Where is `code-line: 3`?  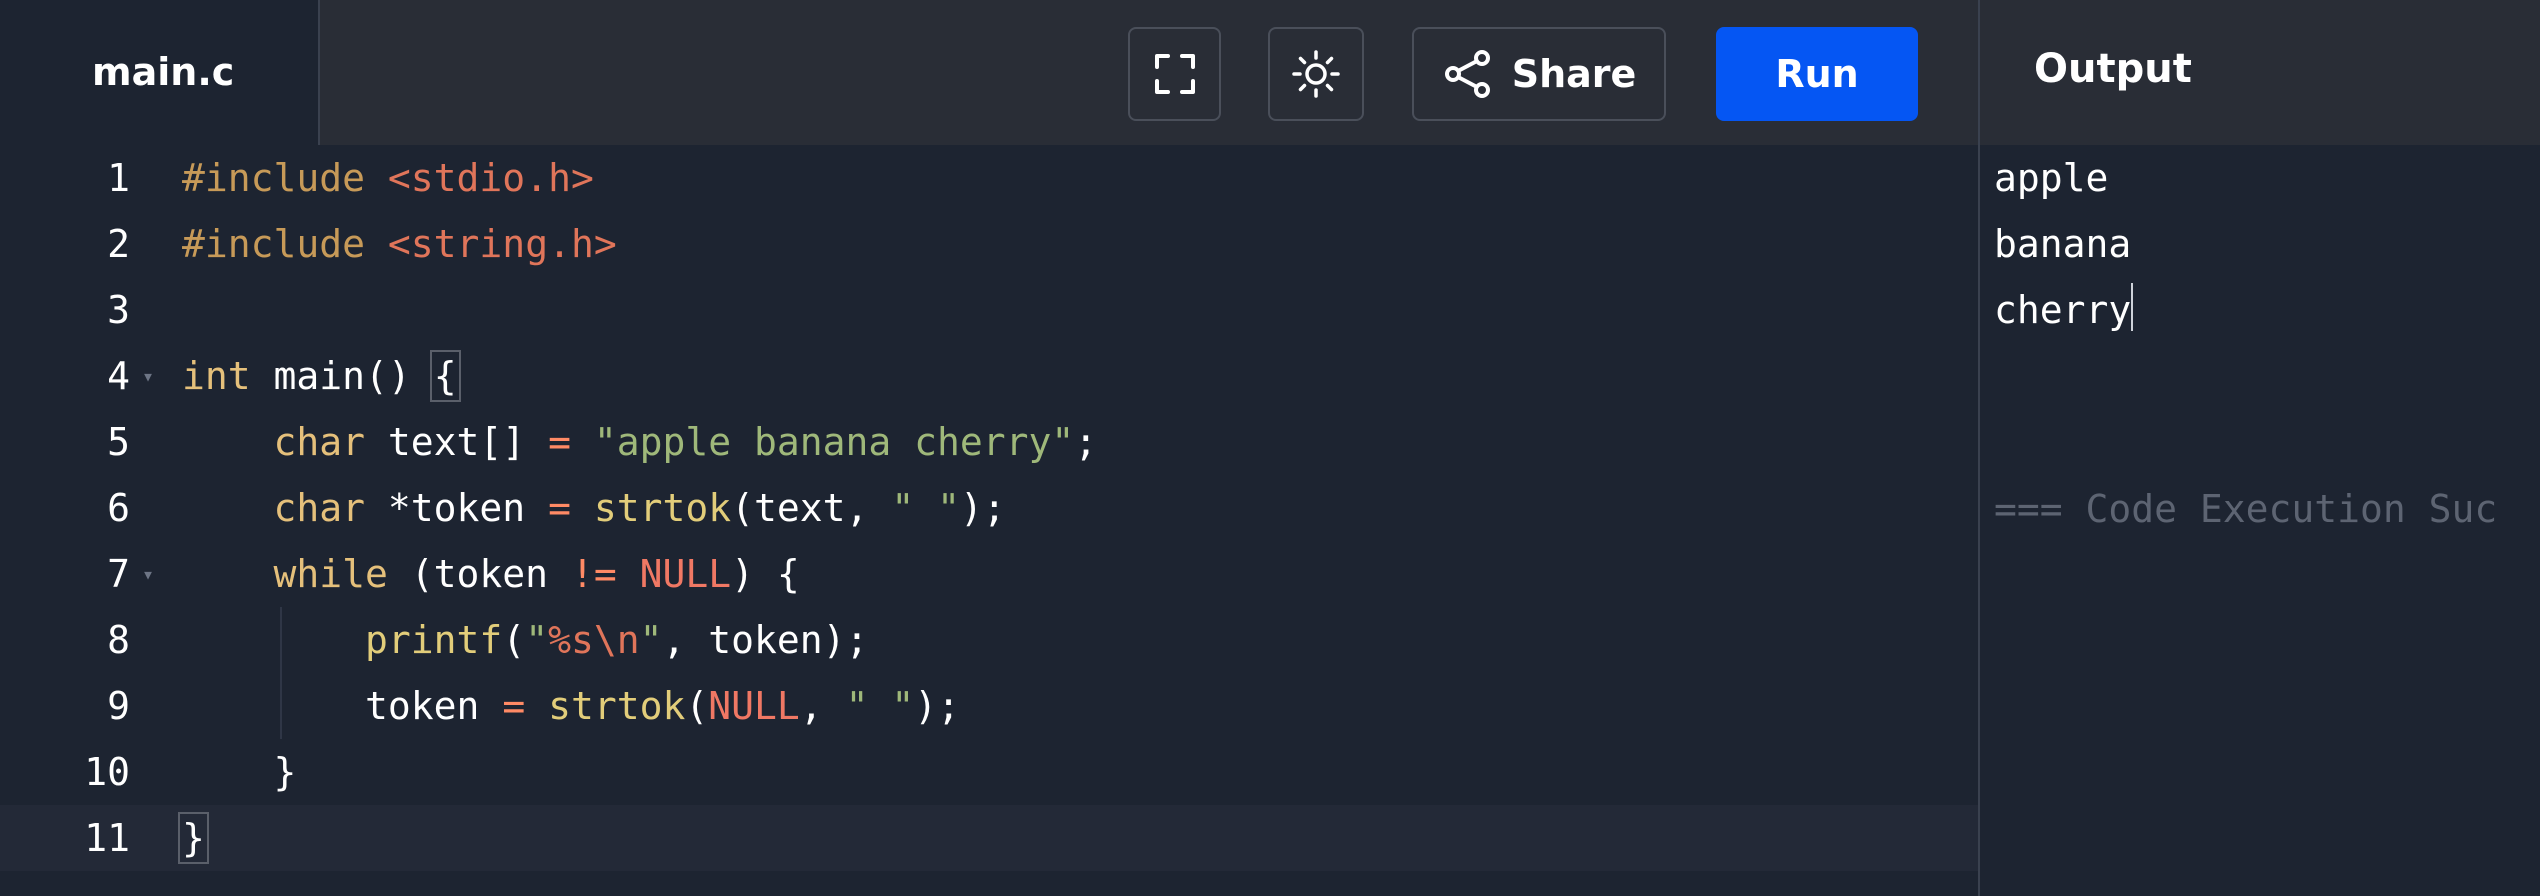 code-line: 3 is located at coordinates (989, 310).